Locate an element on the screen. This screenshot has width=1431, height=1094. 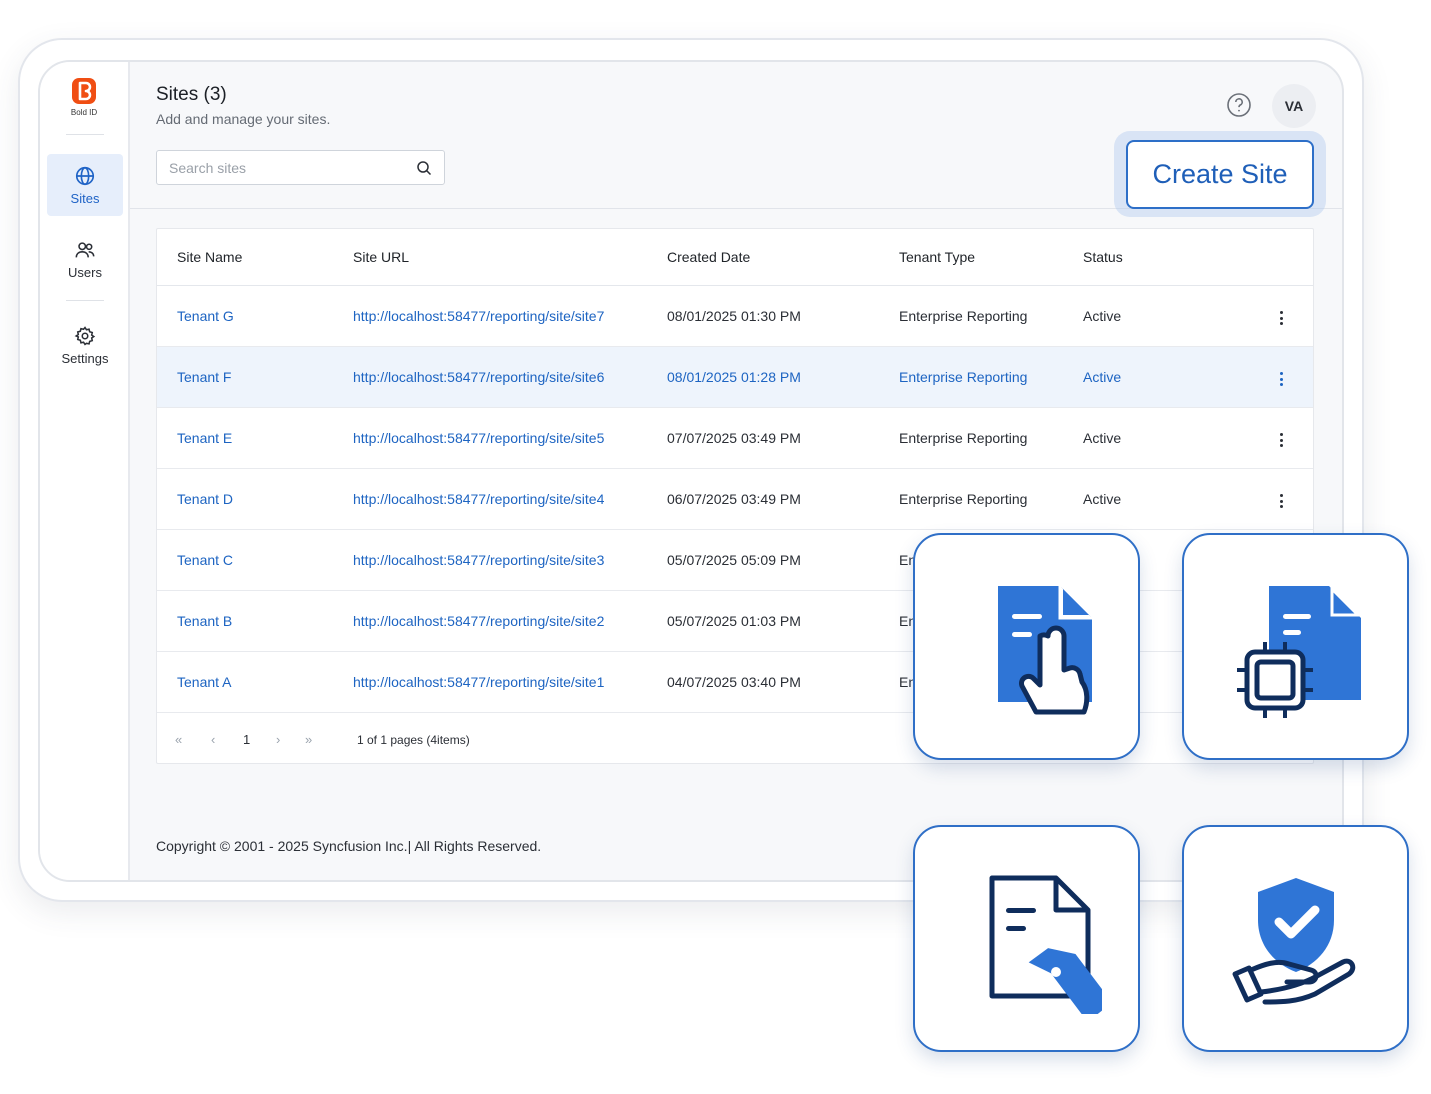
feature-tile-shield-hand is located at coordinates (1295, 938).